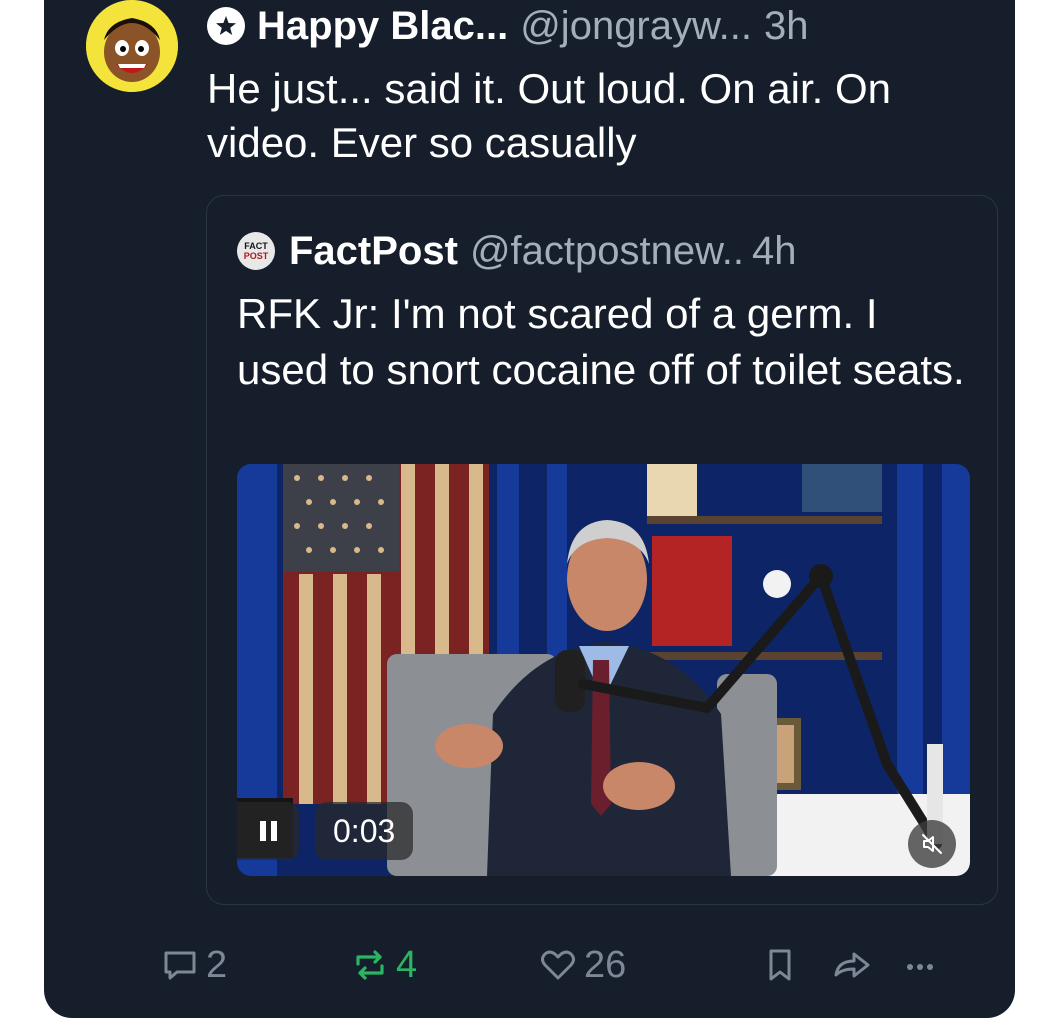 This screenshot has height=1024, width=1038. I want to click on pause-button, so click(268, 831).